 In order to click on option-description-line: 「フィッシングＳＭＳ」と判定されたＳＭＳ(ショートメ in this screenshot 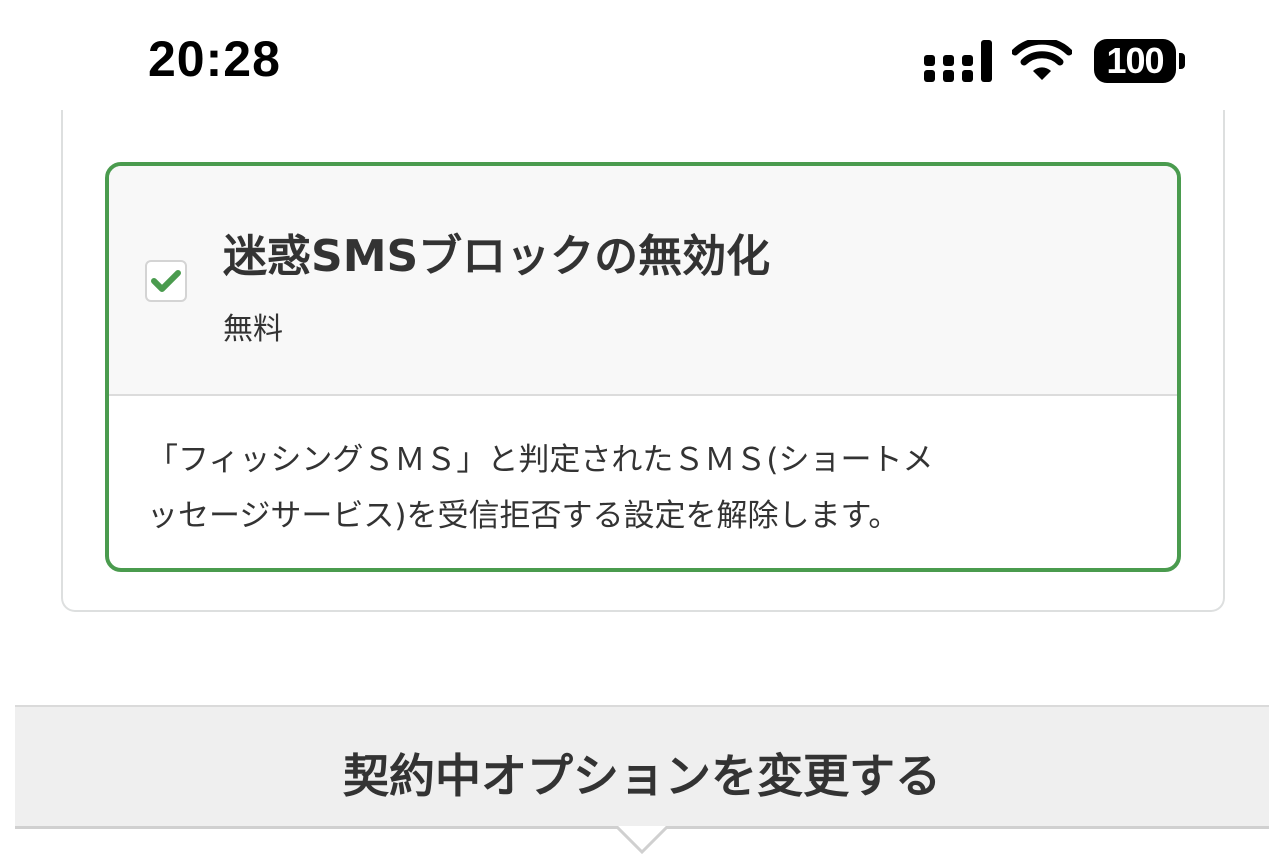, I will do `click(540, 460)`.